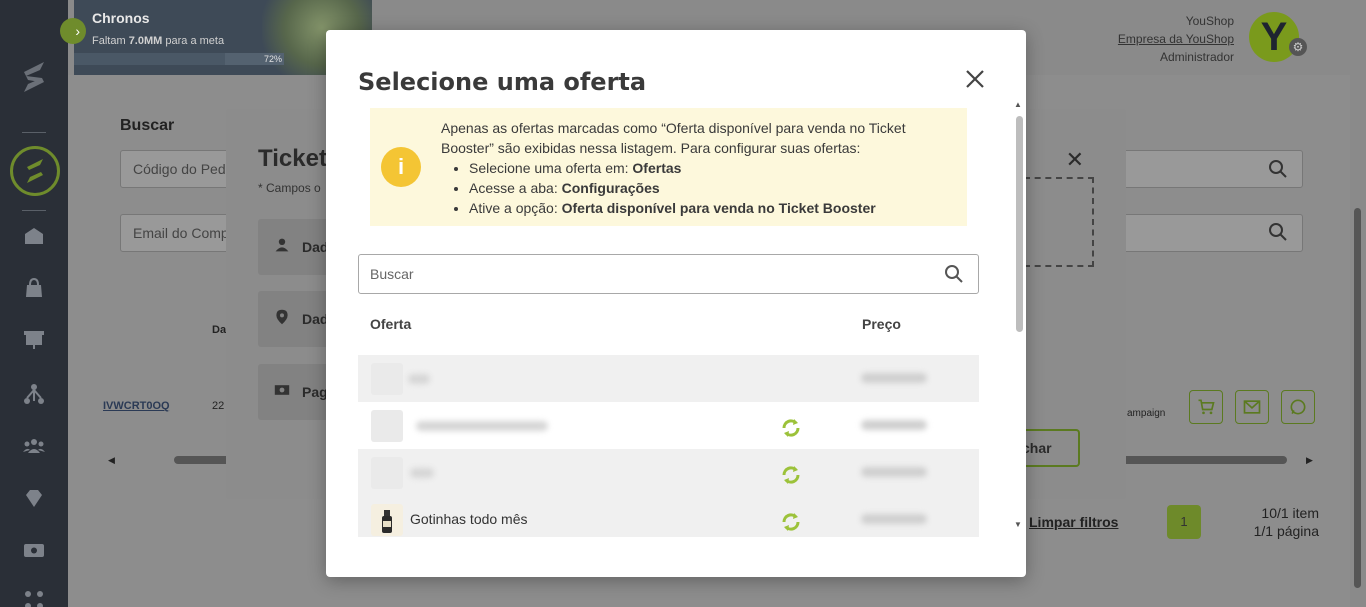 Image resolution: width=1366 pixels, height=607 pixels. I want to click on offer-search-box, so click(668, 274).